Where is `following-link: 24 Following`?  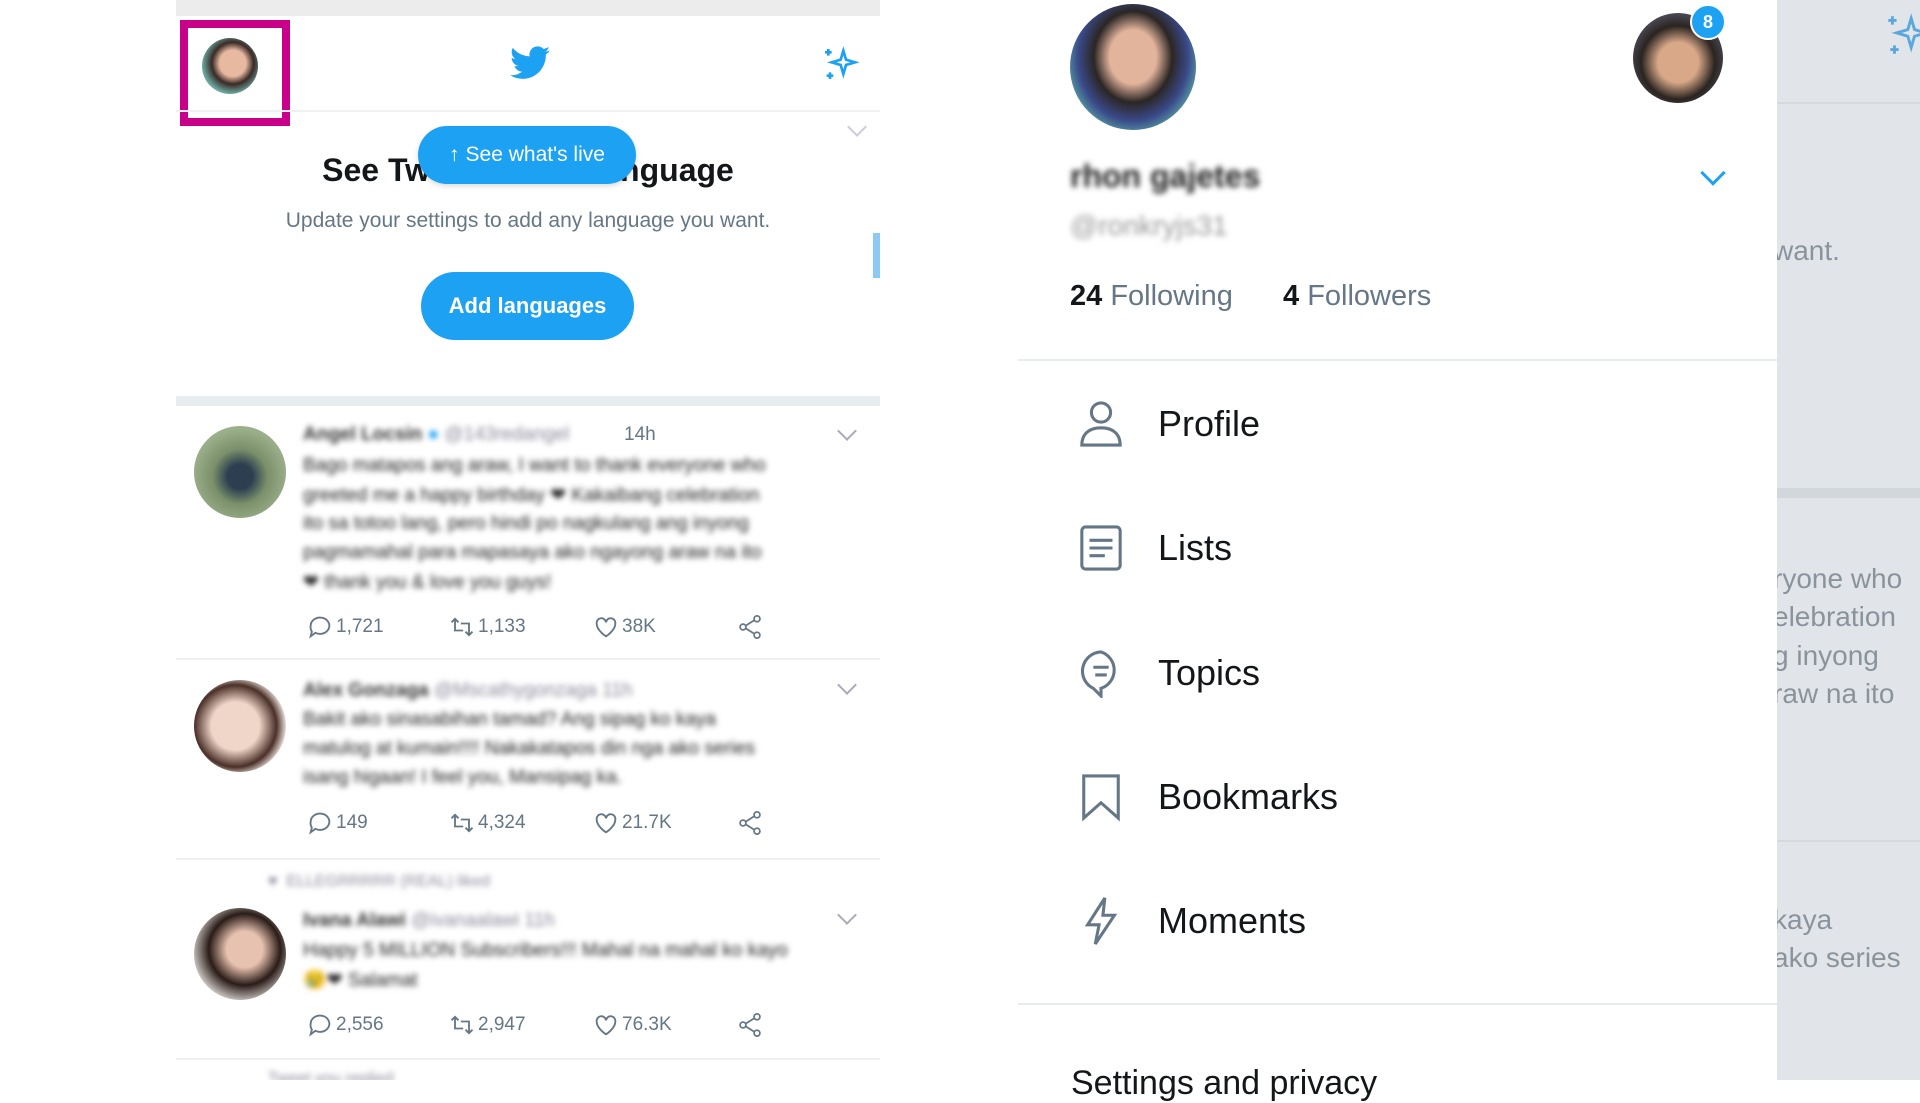
following-link: 24 Following is located at coordinates (1151, 296).